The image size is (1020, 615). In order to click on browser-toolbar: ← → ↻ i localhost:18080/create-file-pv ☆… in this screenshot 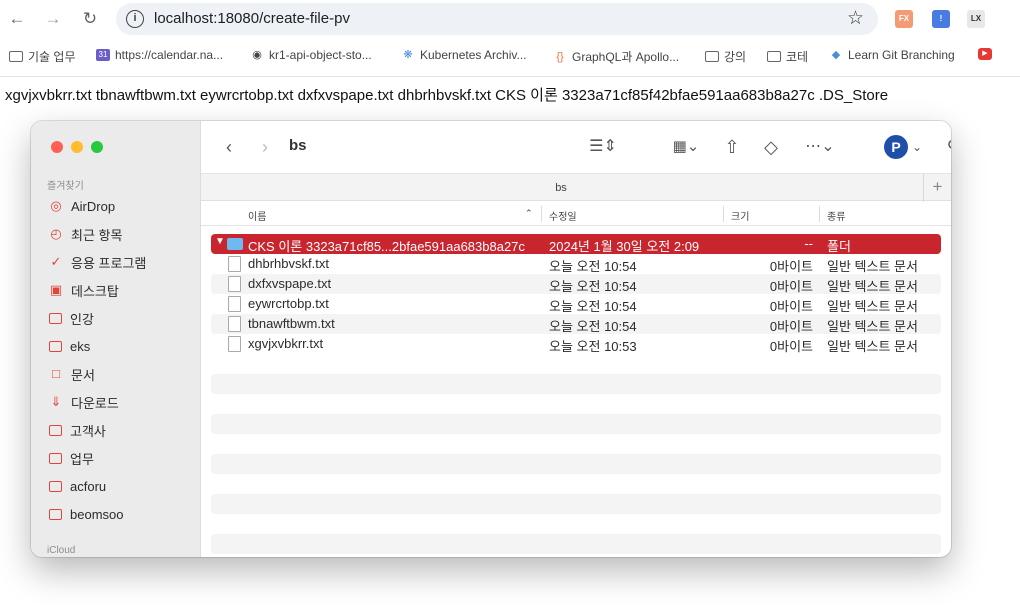, I will do `click(510, 38)`.